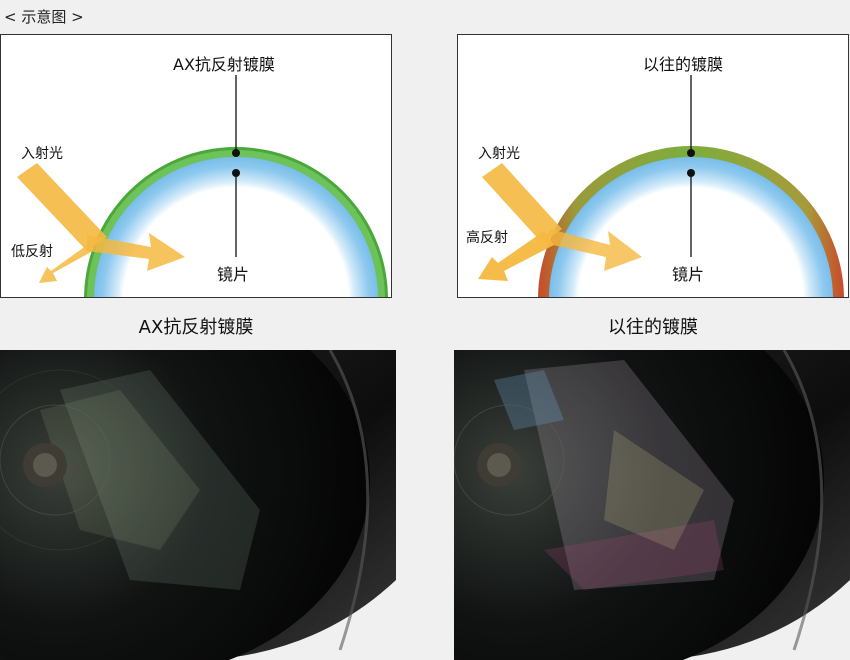  I want to click on left-caption: AX抗反射镀膜, so click(196, 327).